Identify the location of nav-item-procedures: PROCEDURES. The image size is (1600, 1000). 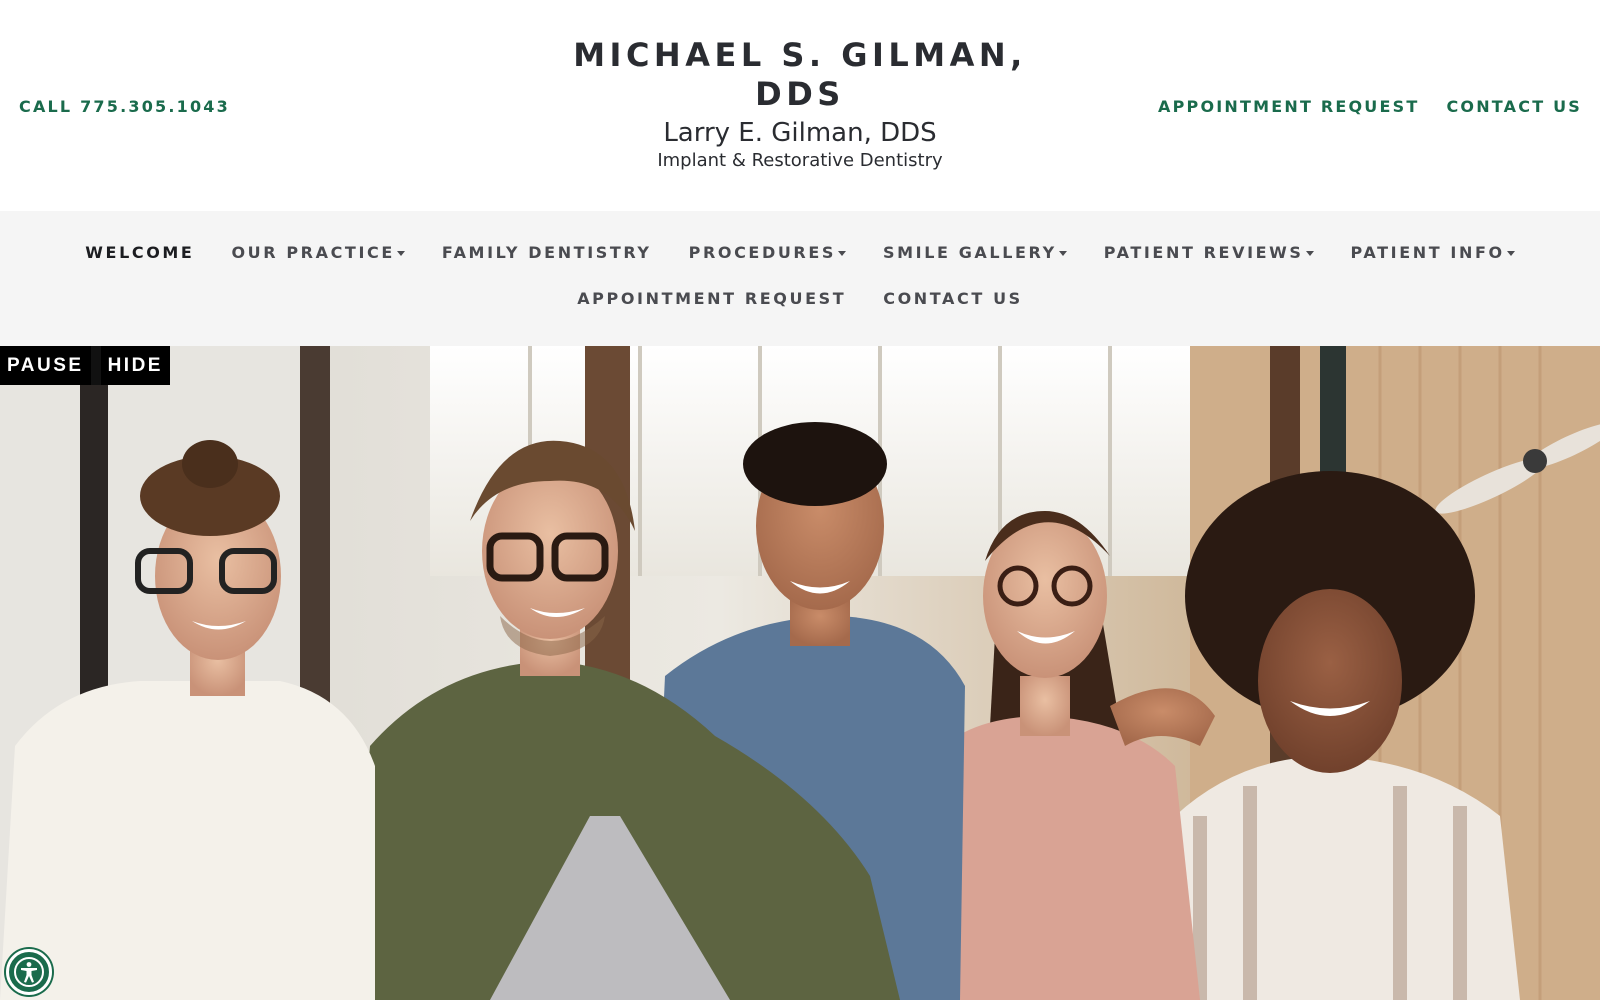
(767, 253).